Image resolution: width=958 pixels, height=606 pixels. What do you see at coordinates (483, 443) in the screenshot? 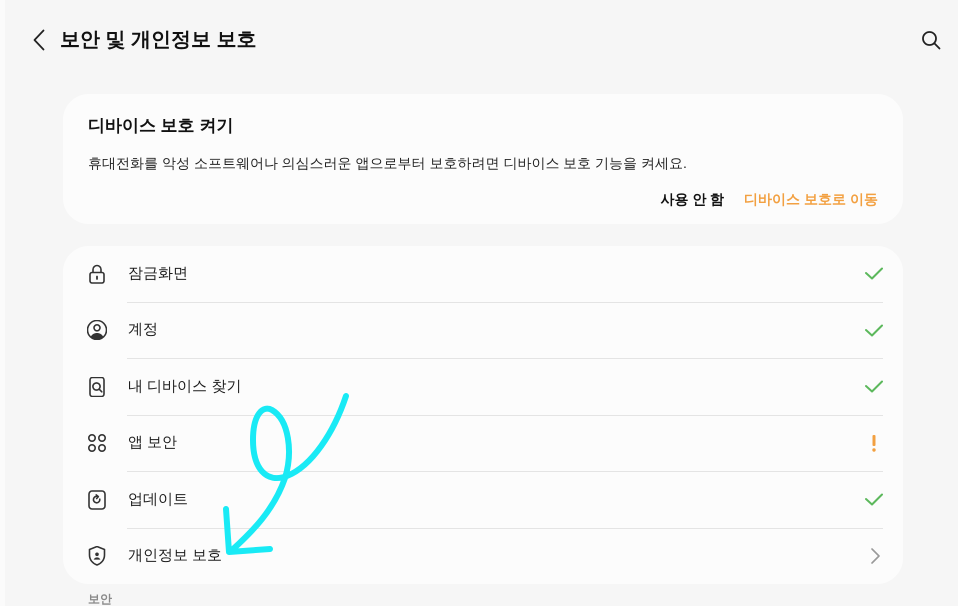
I see `settings-item: 앱 보안` at bounding box center [483, 443].